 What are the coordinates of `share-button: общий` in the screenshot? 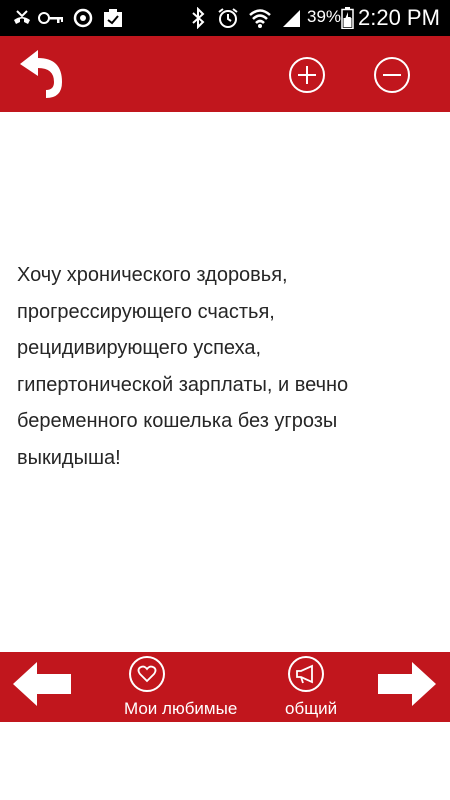 It's located at (314, 687).